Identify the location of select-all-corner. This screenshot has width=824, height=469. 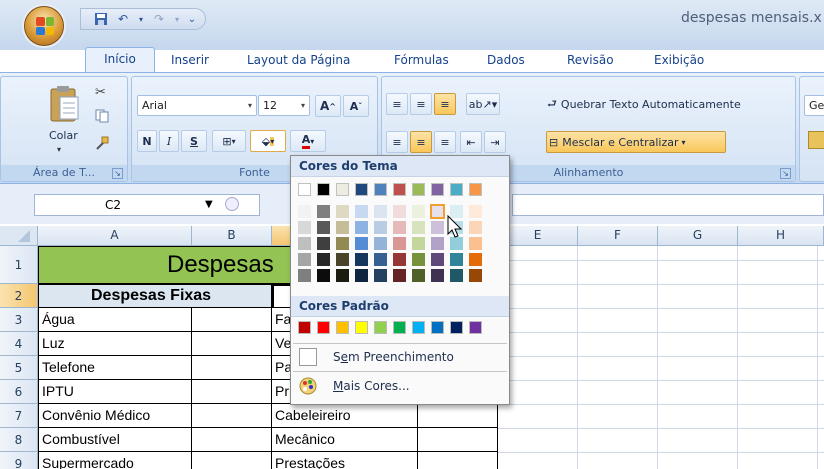
(19, 236).